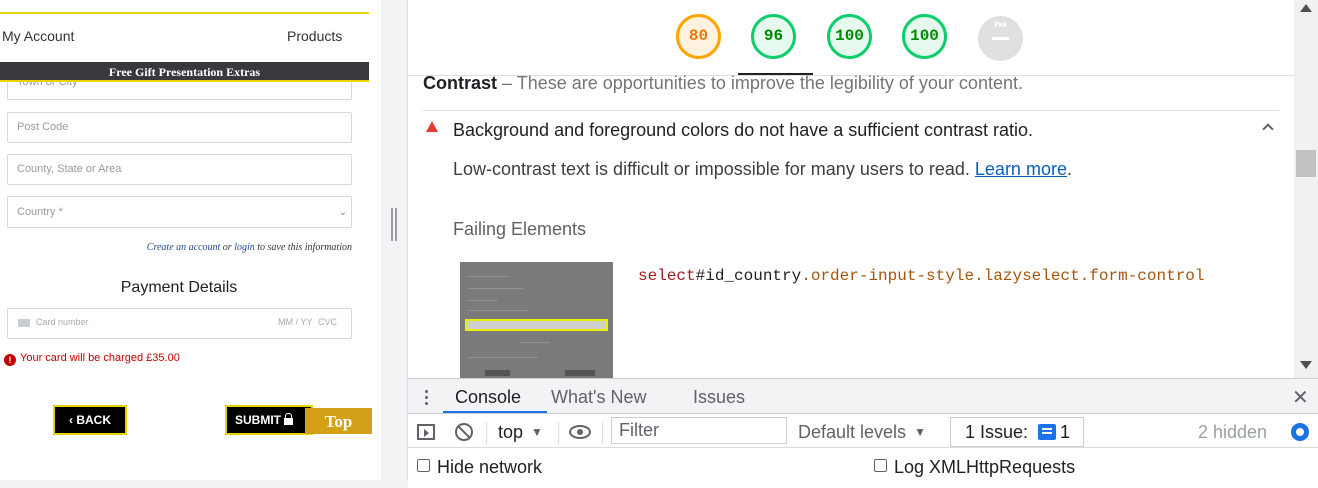  Describe the element at coordinates (719, 397) in the screenshot. I see `tab-issues: Issues` at that location.